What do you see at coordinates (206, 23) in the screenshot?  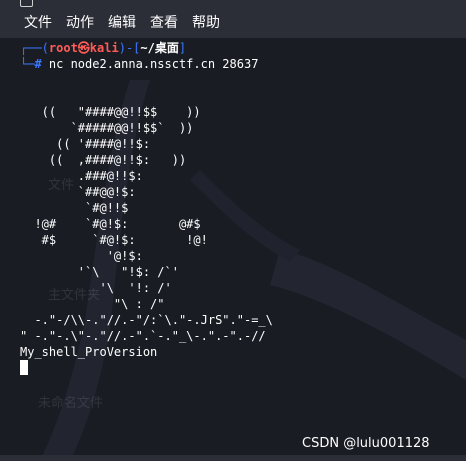 I see `menu-help: 帮助` at bounding box center [206, 23].